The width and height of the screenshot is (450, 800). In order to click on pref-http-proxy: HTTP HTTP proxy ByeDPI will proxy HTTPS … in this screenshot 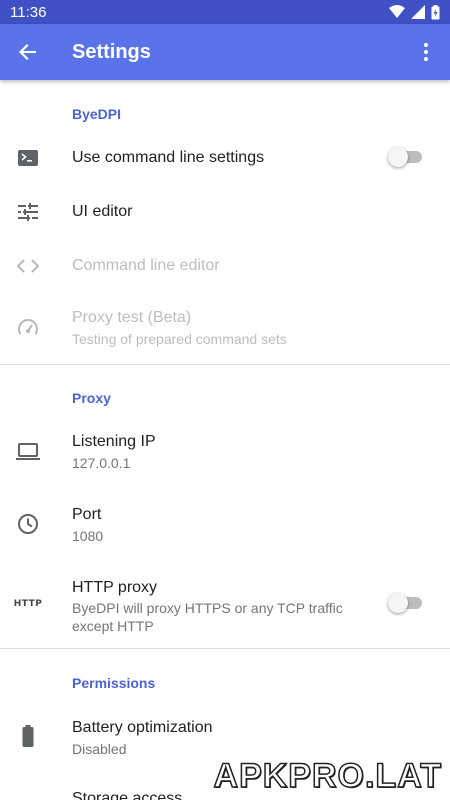, I will do `click(225, 605)`.